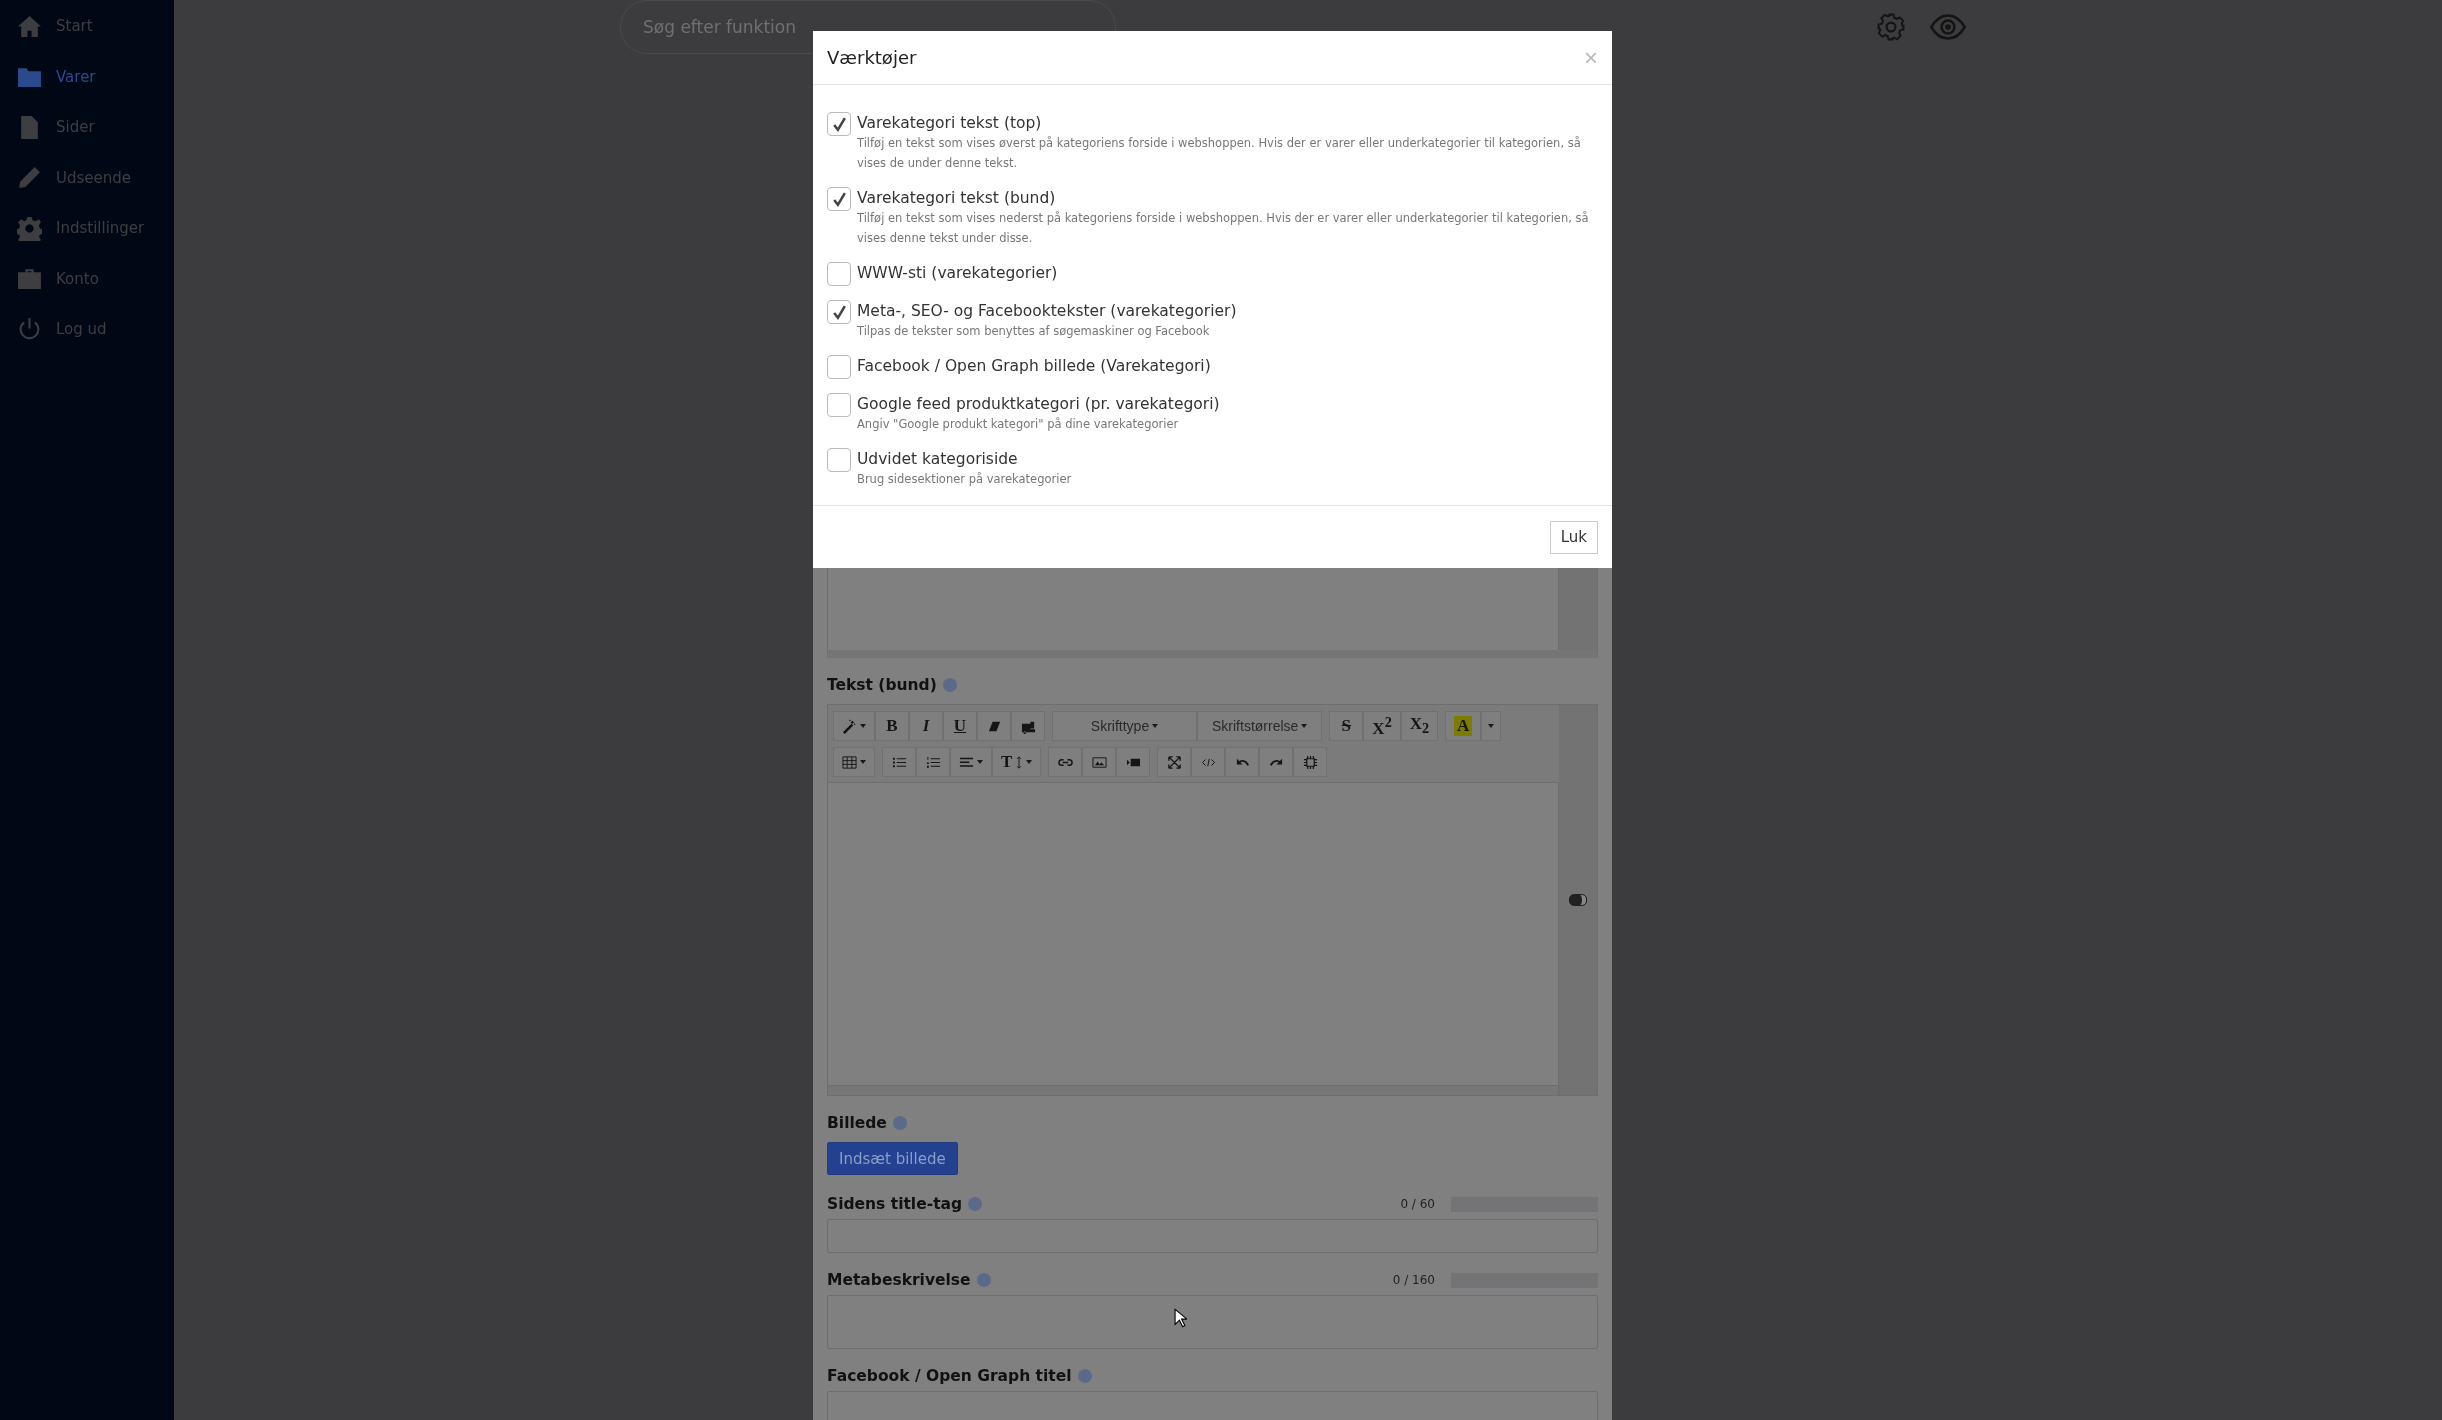  I want to click on underline-button: U, so click(960, 726).